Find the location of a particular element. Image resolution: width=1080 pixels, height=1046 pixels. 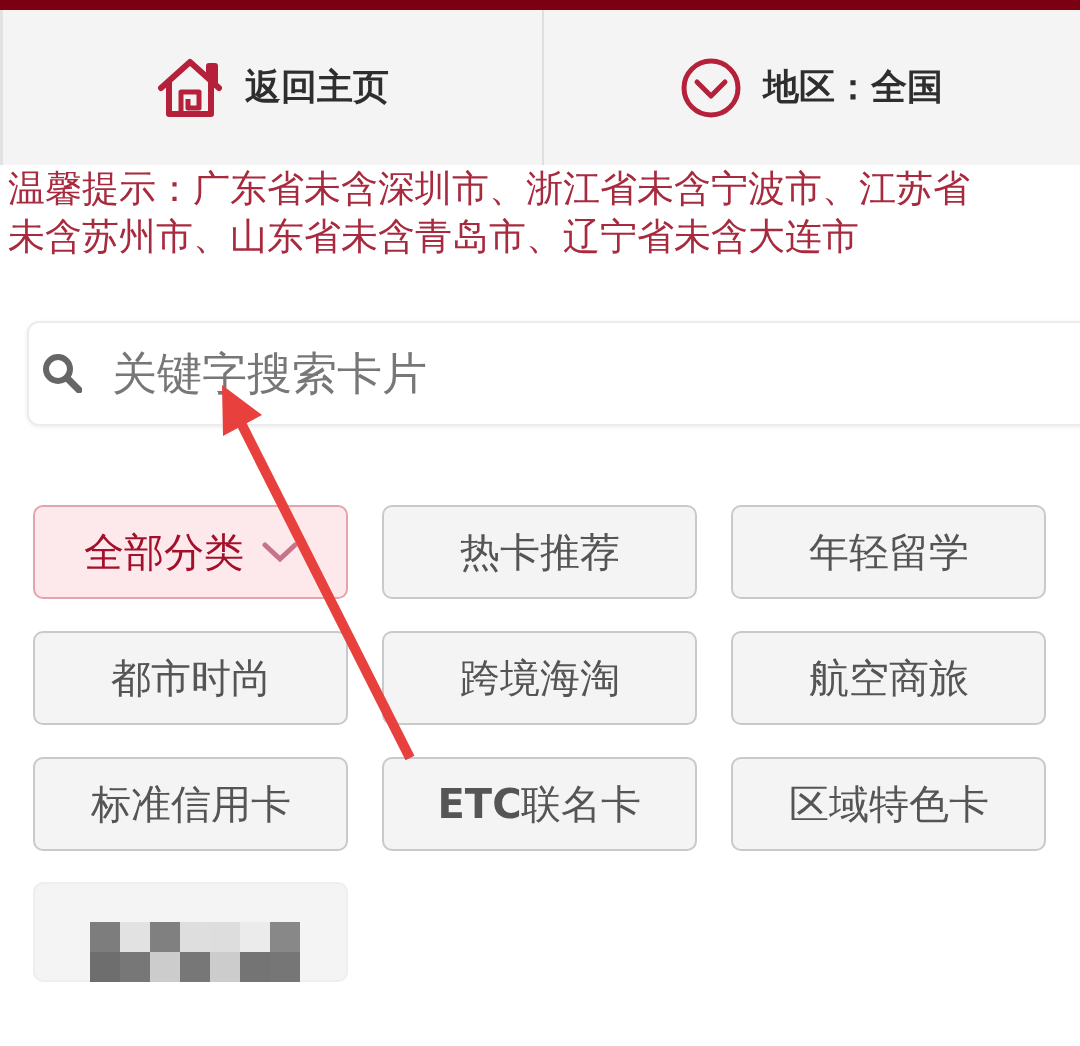

category-button is located at coordinates (190, 932).